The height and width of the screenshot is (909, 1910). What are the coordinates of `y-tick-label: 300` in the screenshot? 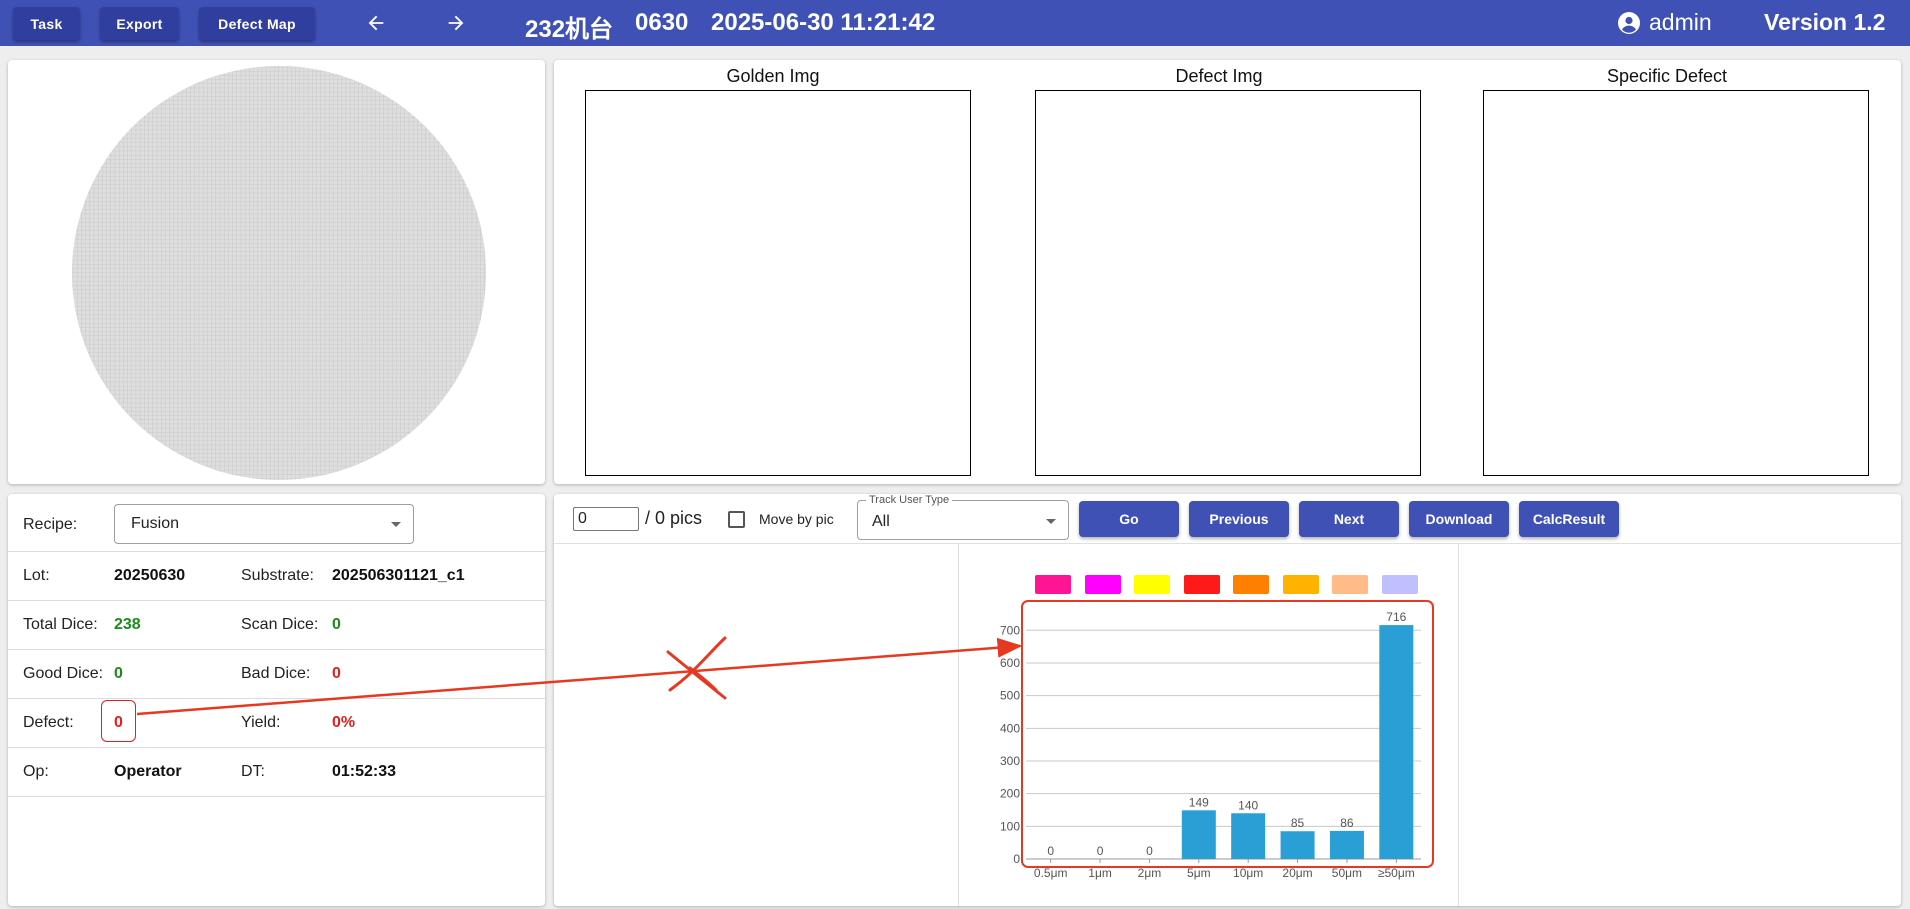 It's located at (1010, 761).